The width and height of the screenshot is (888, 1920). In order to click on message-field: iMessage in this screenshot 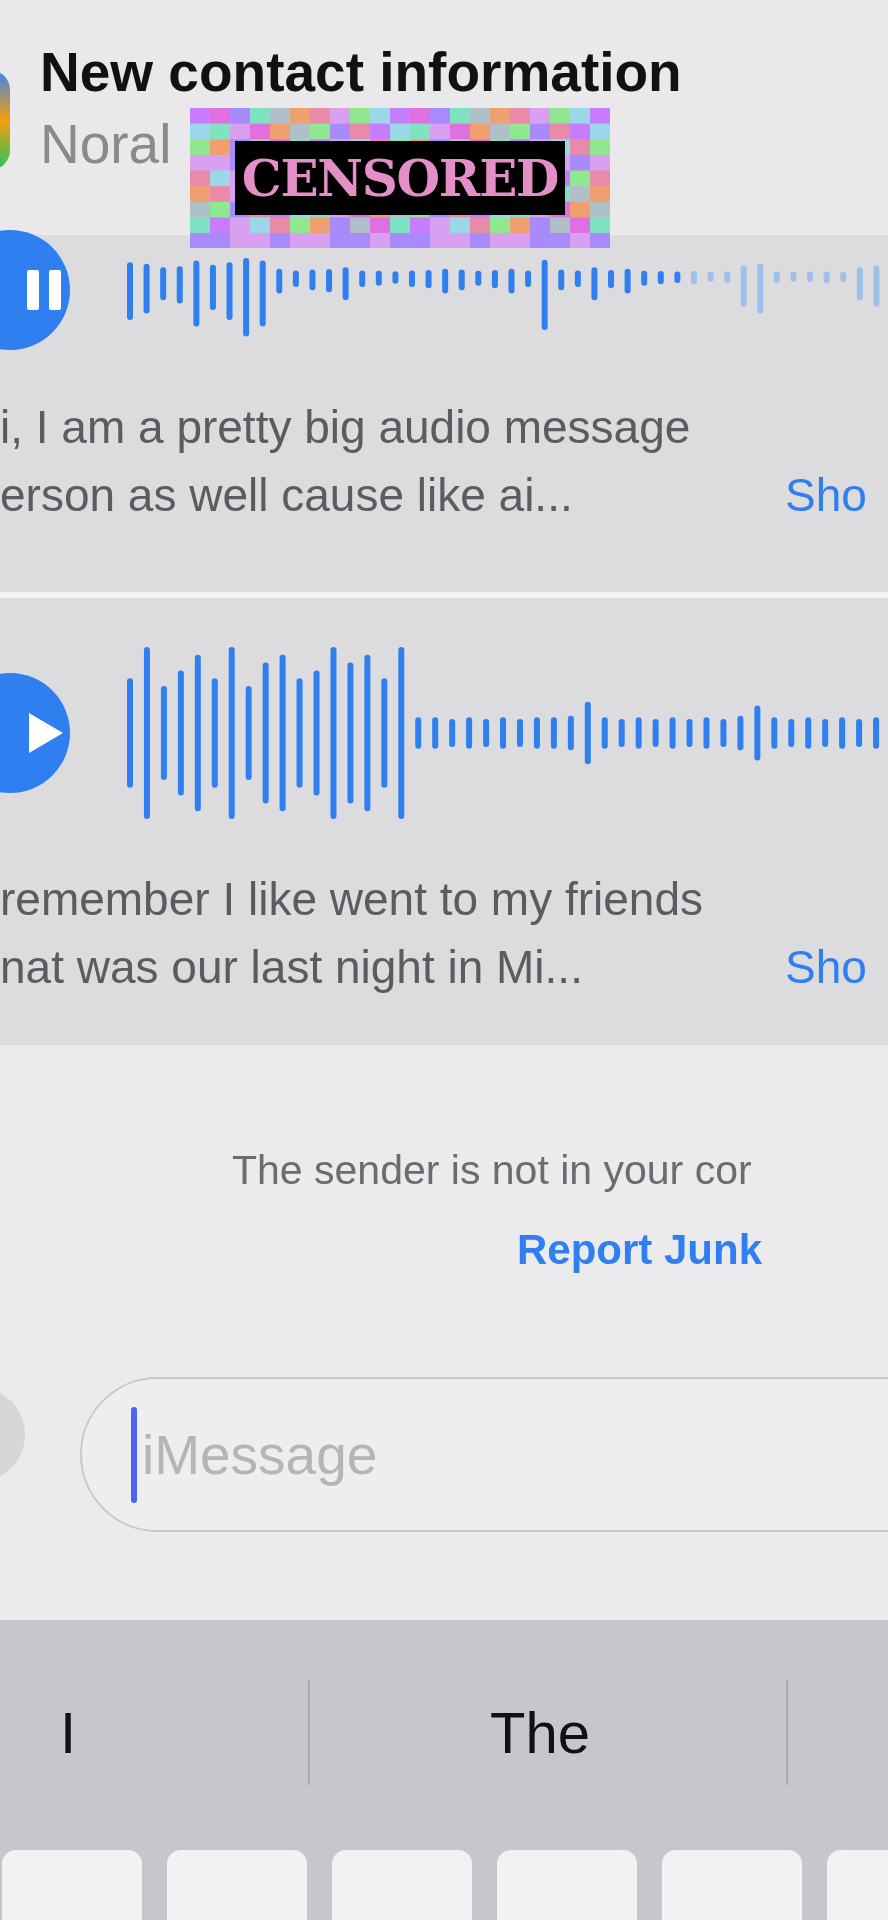, I will do `click(484, 1454)`.